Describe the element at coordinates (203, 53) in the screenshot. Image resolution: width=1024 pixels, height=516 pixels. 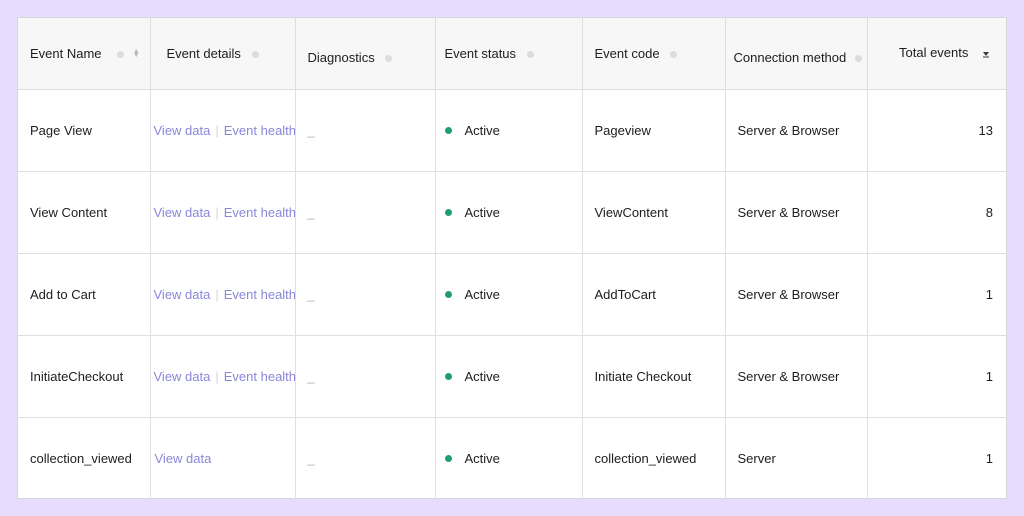
I see `column-header-label: Event details` at that location.